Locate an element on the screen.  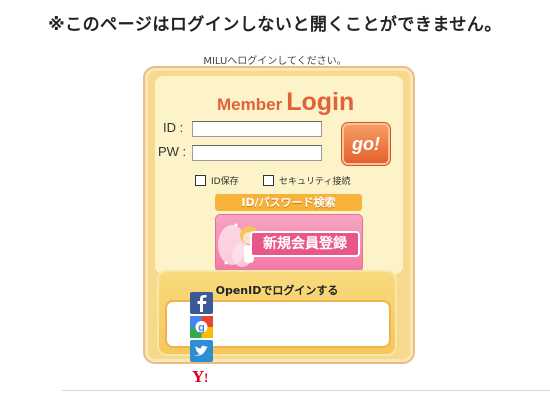
login-prompt: MILUへログインしてください。 is located at coordinates (275, 61).